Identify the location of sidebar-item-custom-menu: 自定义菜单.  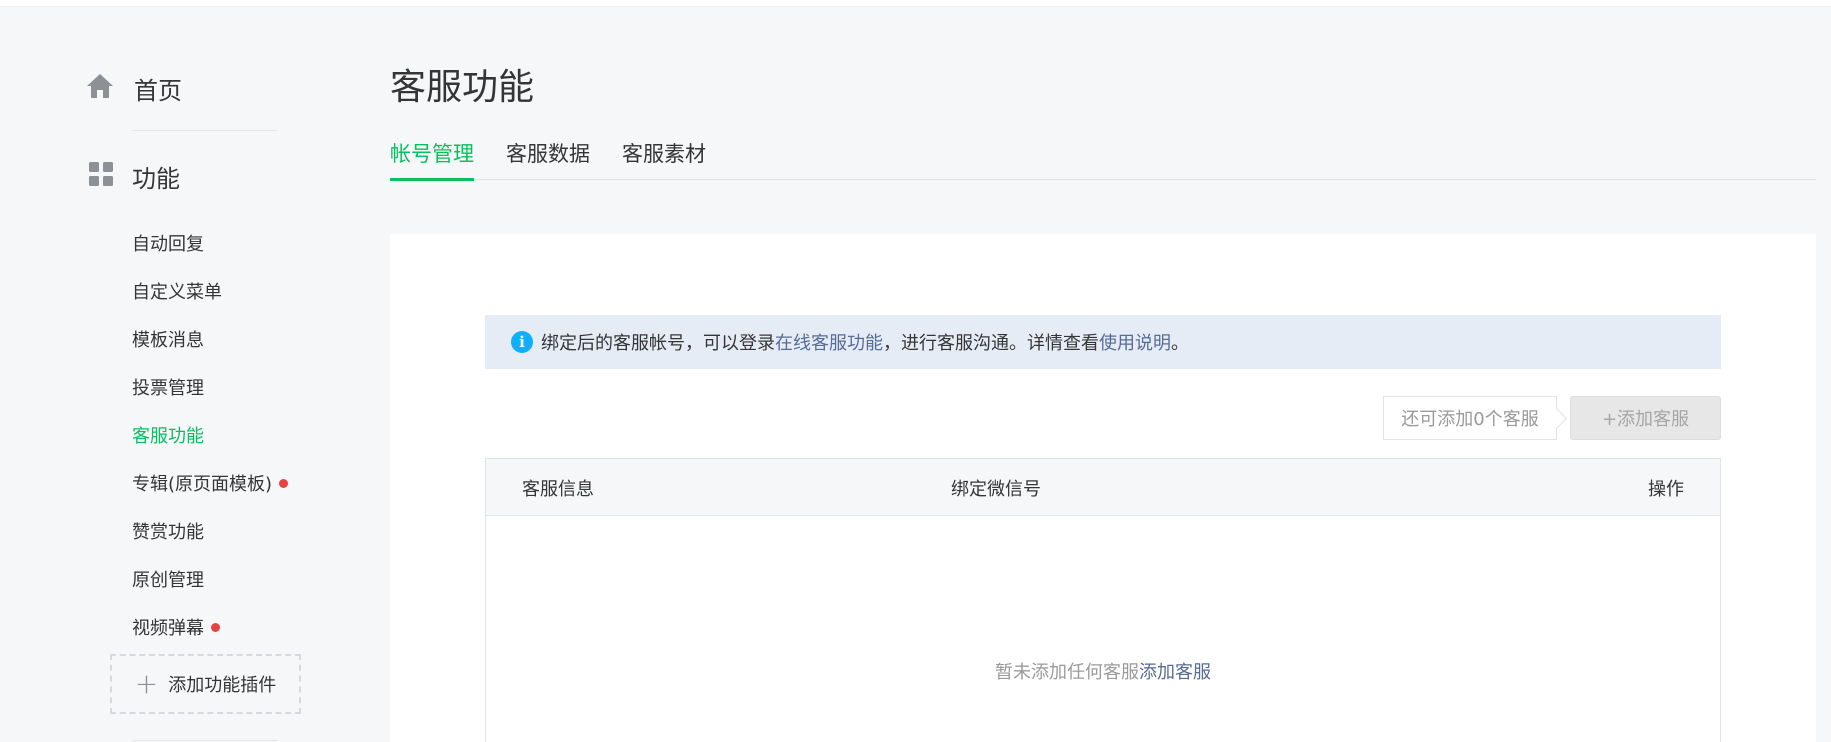
(210, 291).